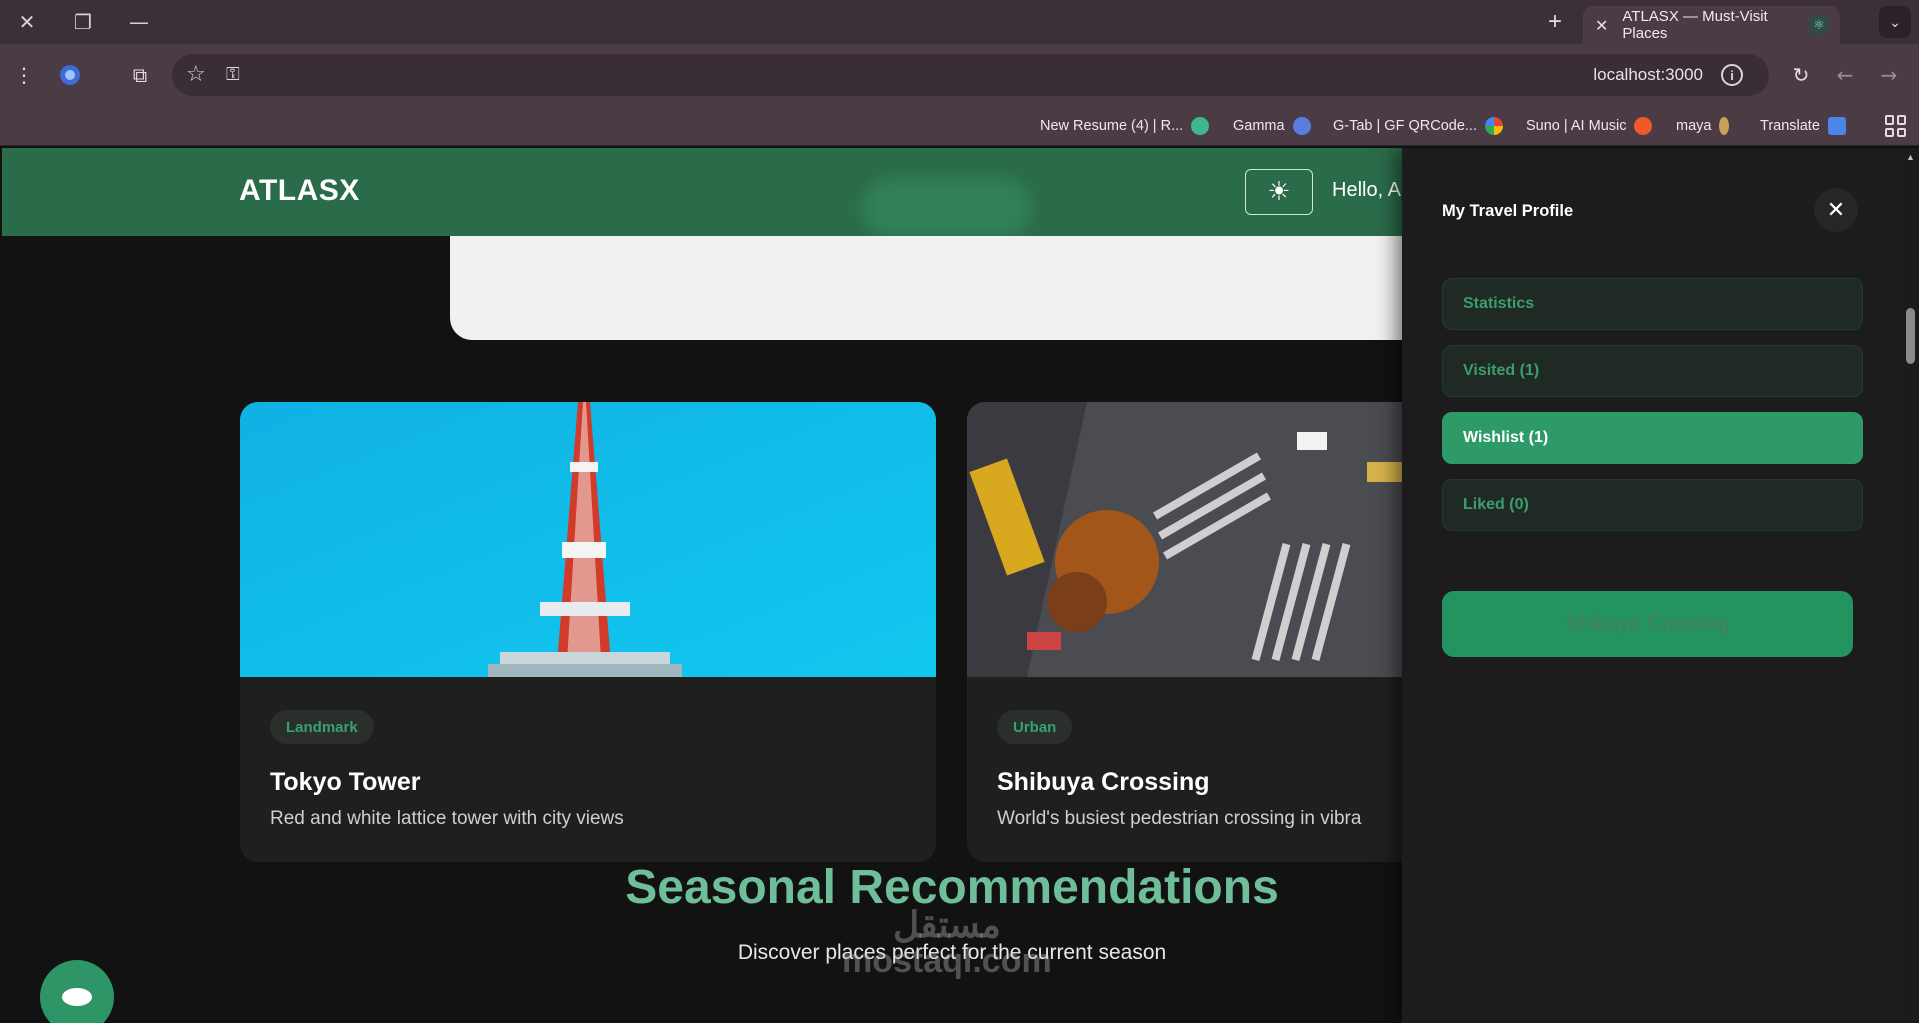  I want to click on browser-toolbar: ⋮ ⧉ ☆ ⚿ localhost:3000 i ↻ ← →, so click(959, 75).